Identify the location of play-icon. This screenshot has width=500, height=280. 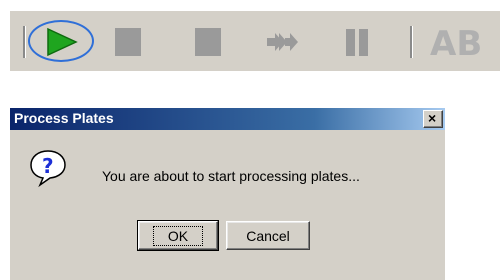
(62, 42).